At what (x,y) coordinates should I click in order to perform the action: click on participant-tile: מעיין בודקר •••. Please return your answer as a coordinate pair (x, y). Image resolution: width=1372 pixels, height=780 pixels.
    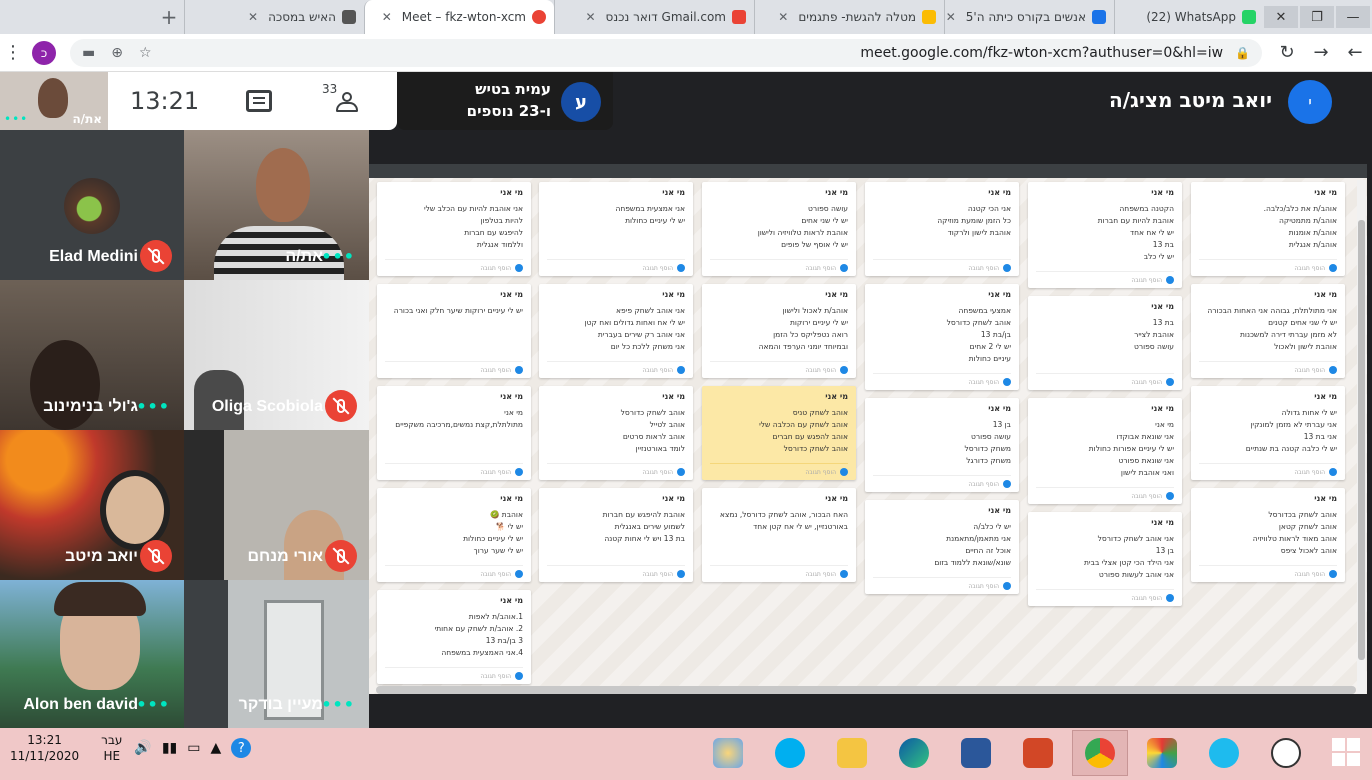
    Looking at the image, I should click on (276, 654).